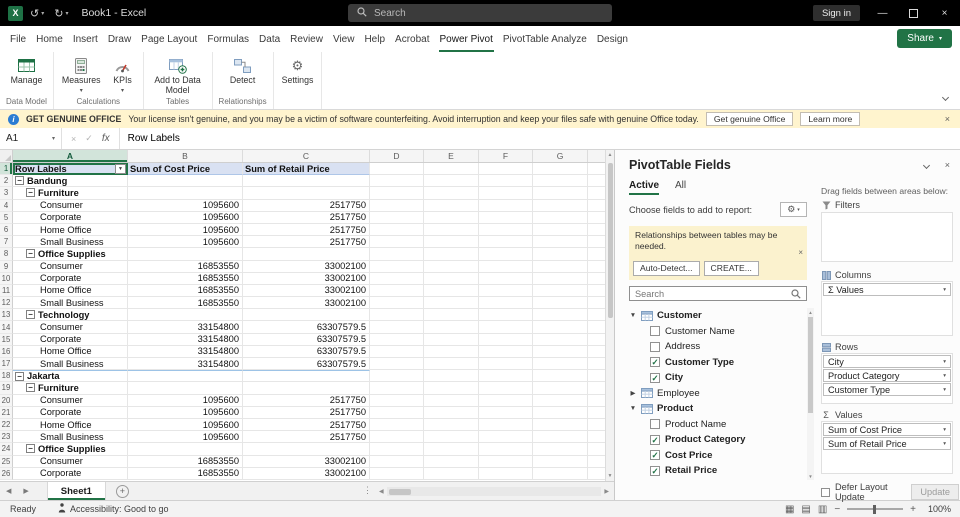  Describe the element at coordinates (913, 13) in the screenshot. I see `restore-button` at that location.